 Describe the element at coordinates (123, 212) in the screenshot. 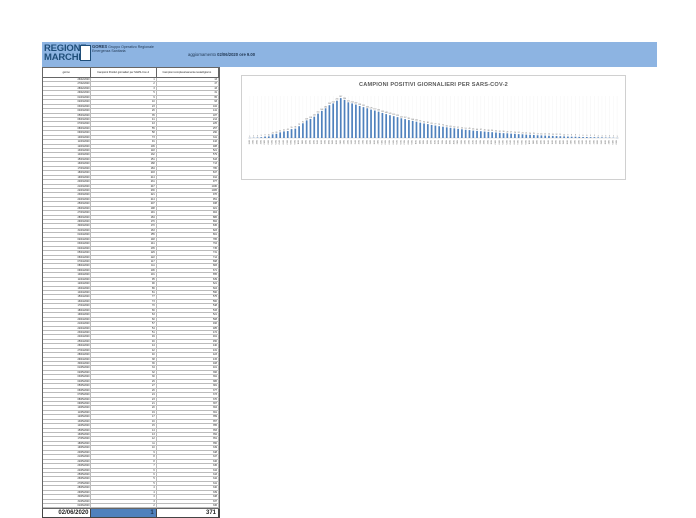

I see `cell-positivi: 191` at that location.